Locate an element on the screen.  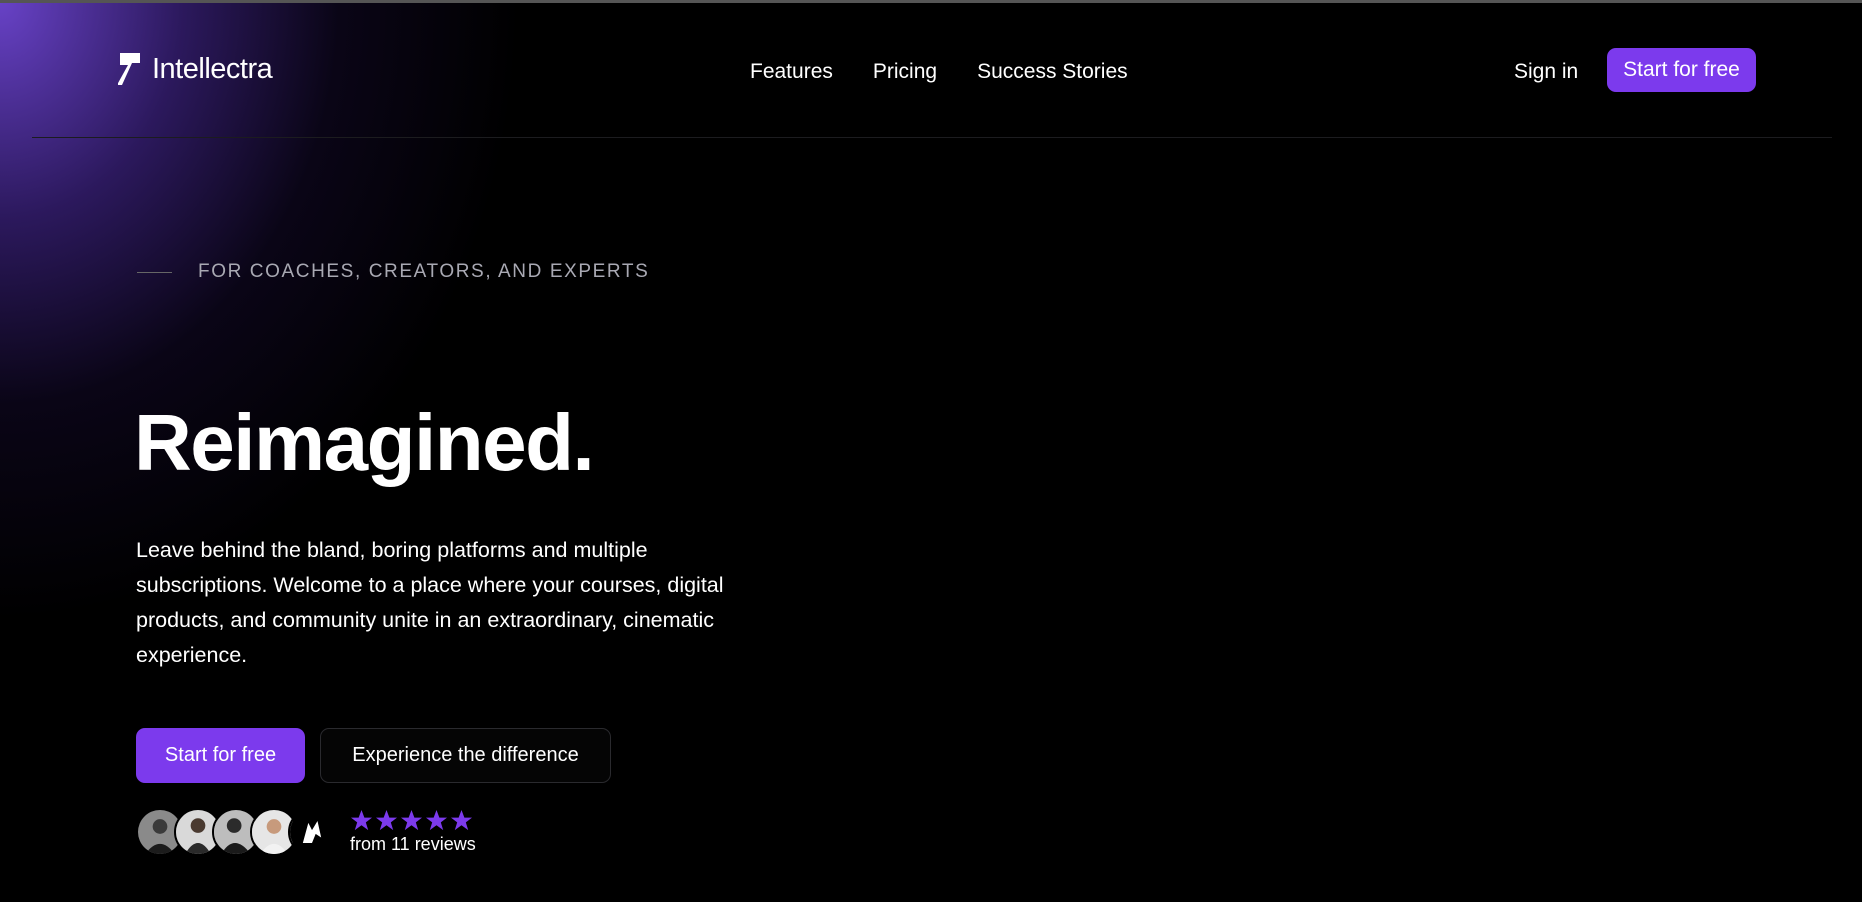
star-rating is located at coordinates (413, 820).